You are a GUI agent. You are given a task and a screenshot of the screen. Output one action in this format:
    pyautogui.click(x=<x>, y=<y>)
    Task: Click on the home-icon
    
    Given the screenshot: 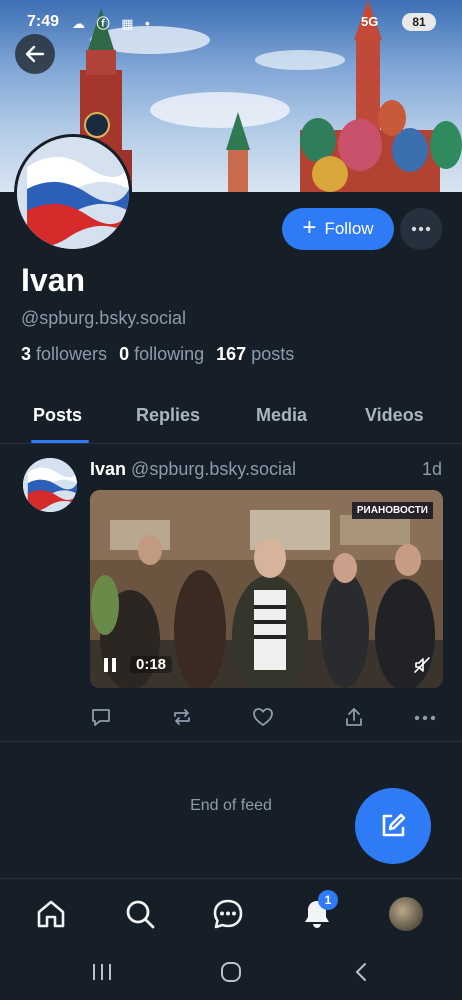 What is the action you would take?
    pyautogui.click(x=51, y=914)
    